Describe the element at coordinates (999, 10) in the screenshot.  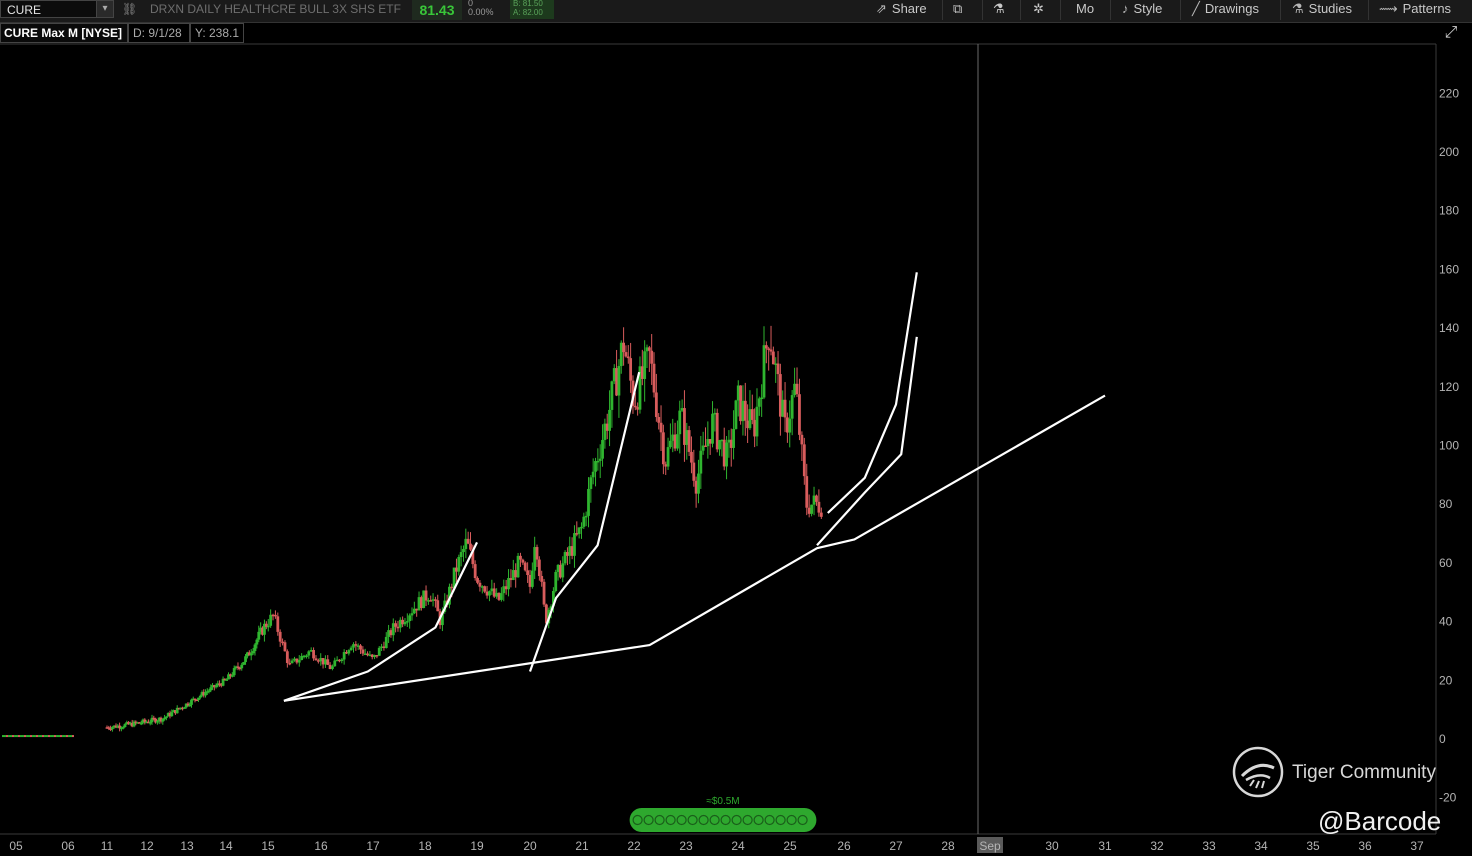
I see `lab-button: ⚗` at that location.